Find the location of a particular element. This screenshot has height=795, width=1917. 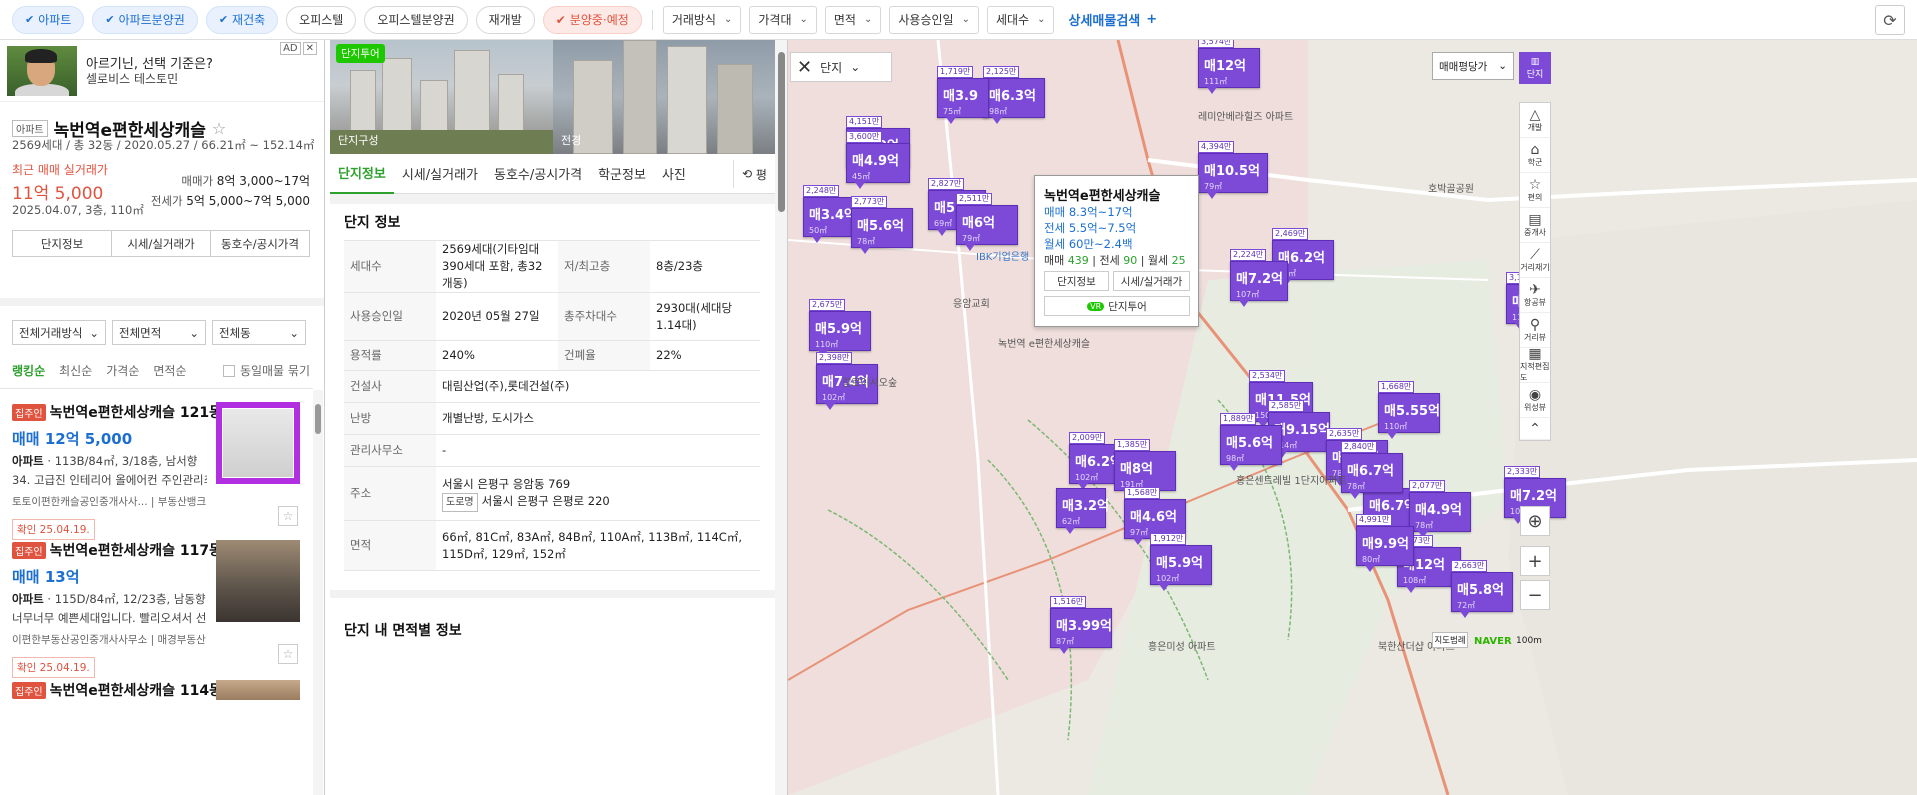

advanced-search-button: 상세매물검색 + is located at coordinates (1112, 19).